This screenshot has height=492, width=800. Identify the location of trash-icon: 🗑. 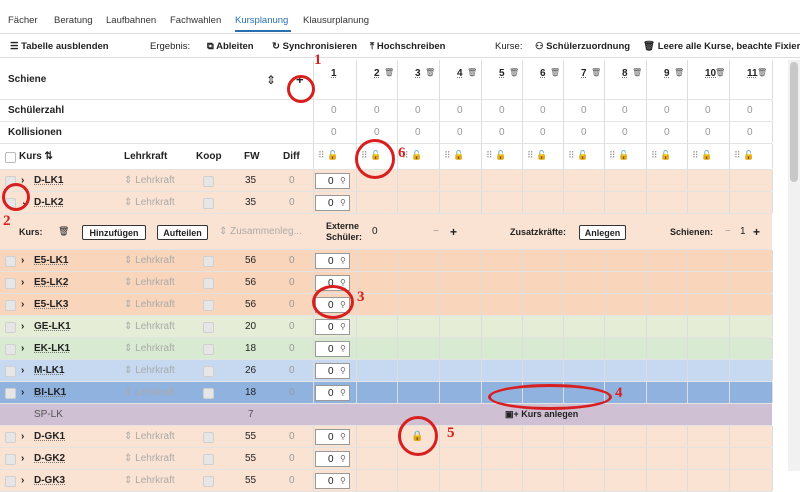
(63, 231).